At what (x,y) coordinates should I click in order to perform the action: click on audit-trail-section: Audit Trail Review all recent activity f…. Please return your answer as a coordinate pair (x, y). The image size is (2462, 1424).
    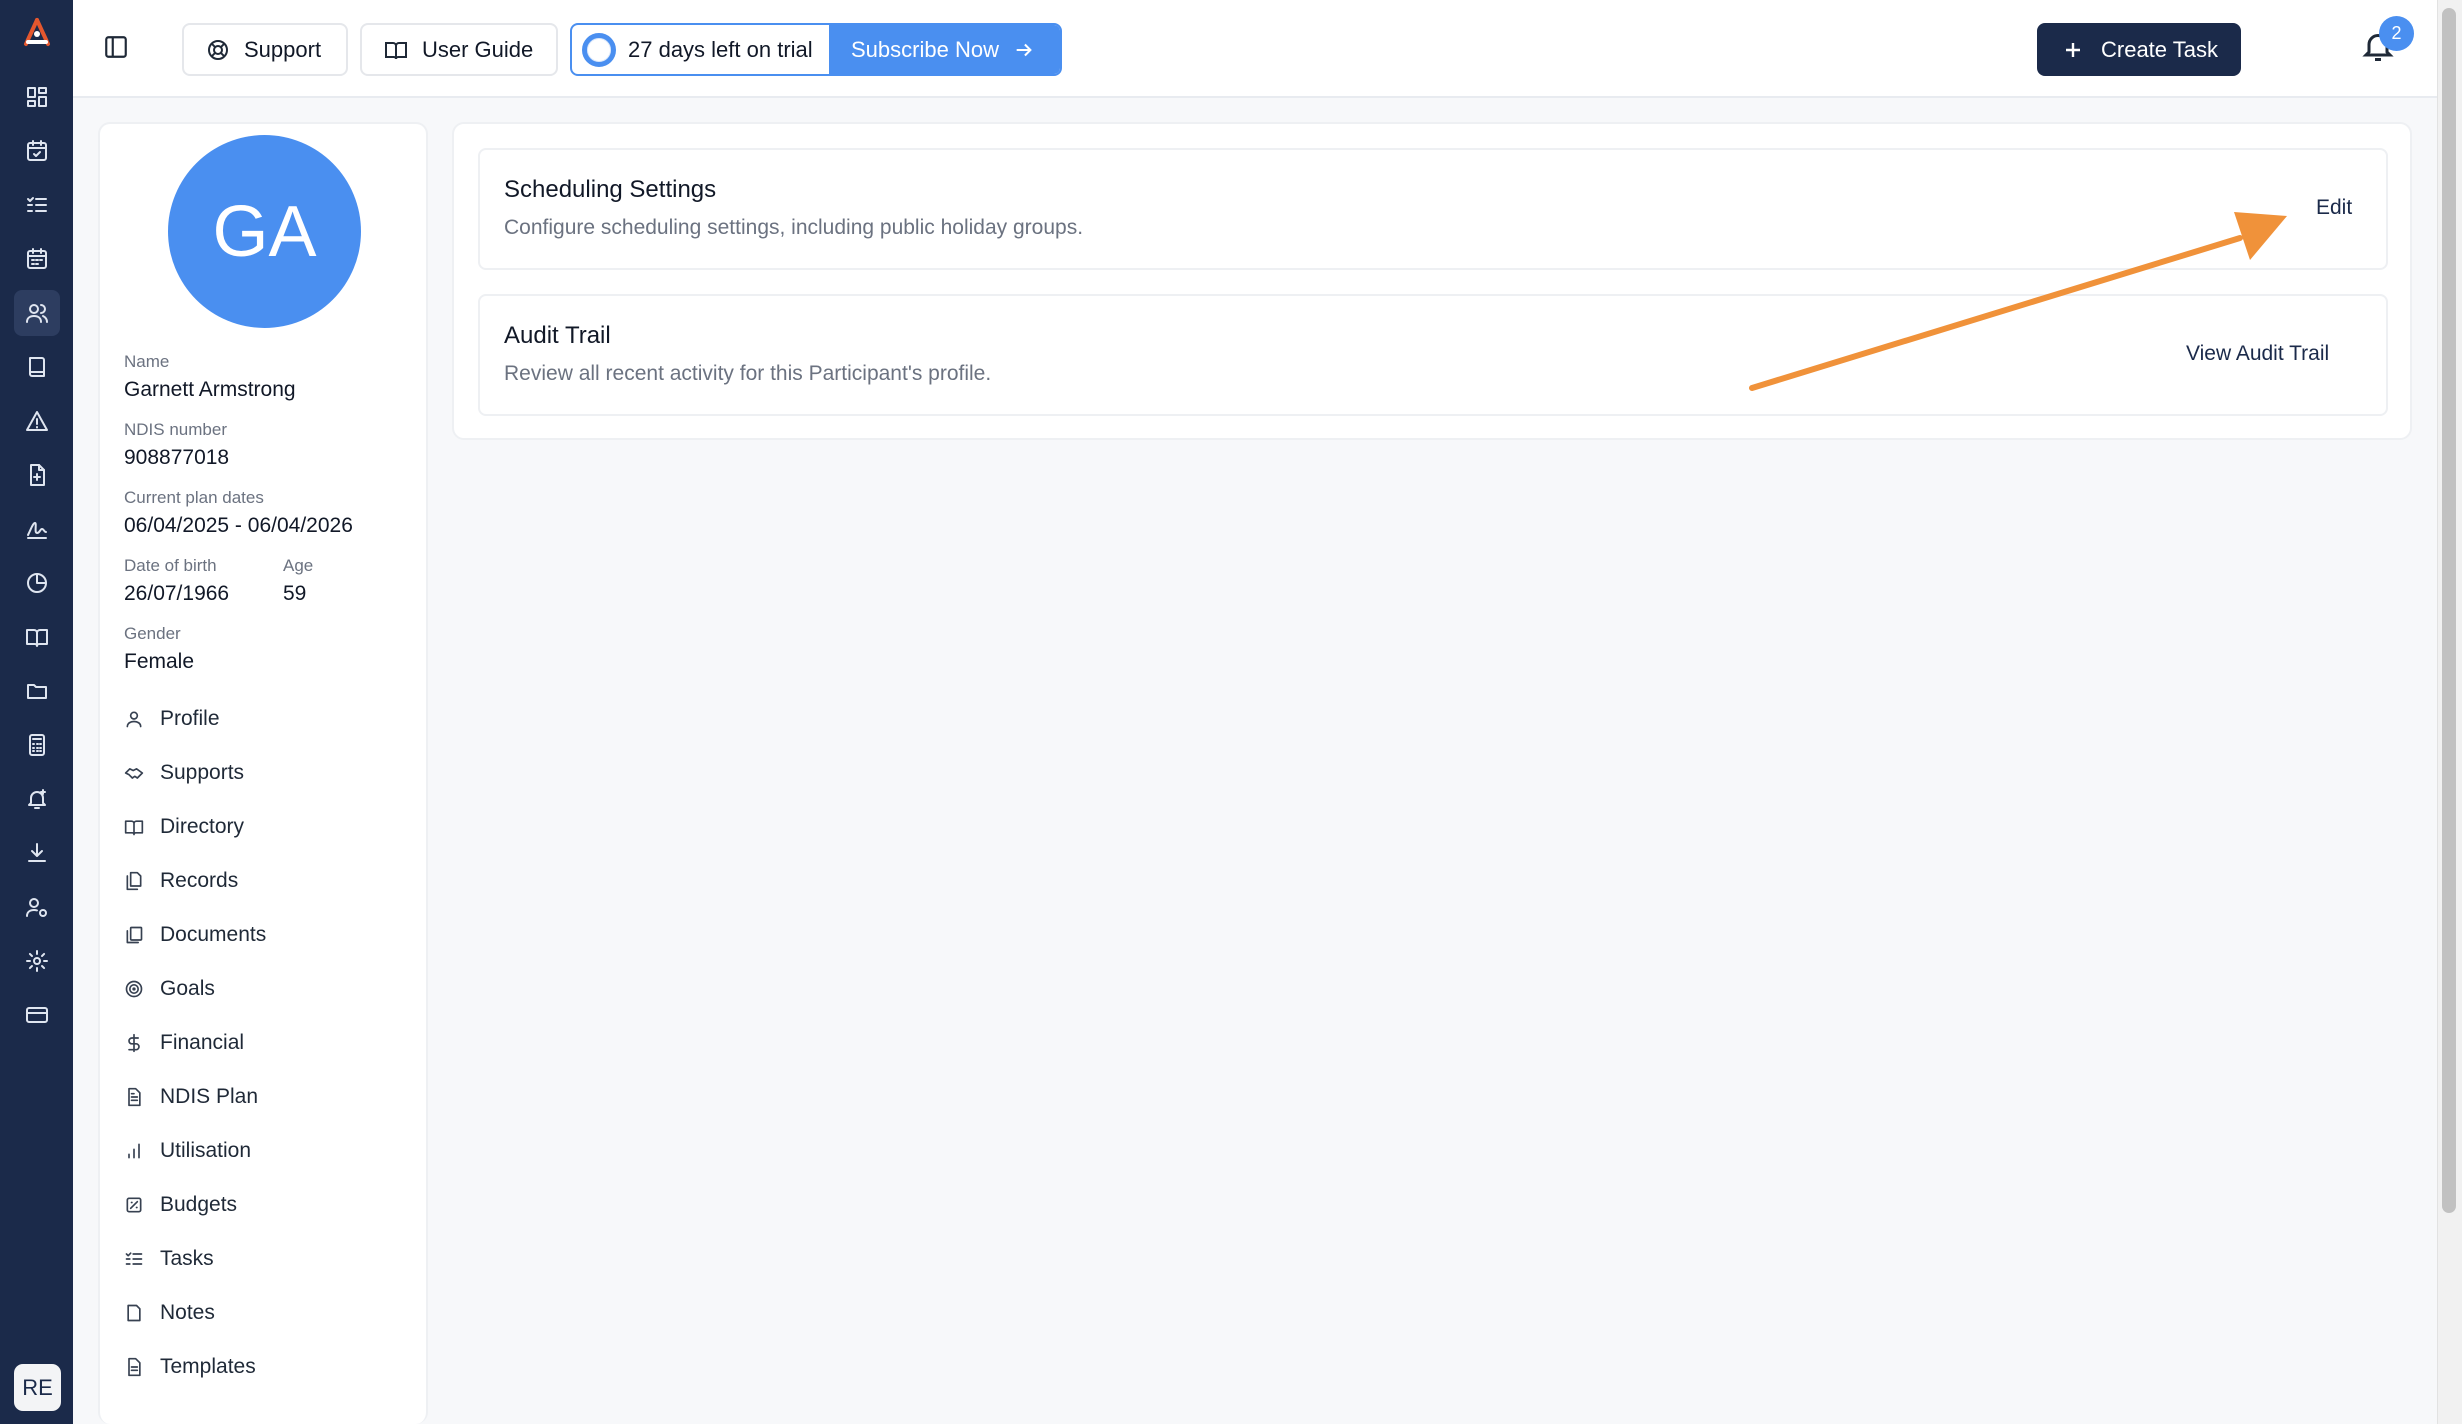
    Looking at the image, I should click on (1433, 355).